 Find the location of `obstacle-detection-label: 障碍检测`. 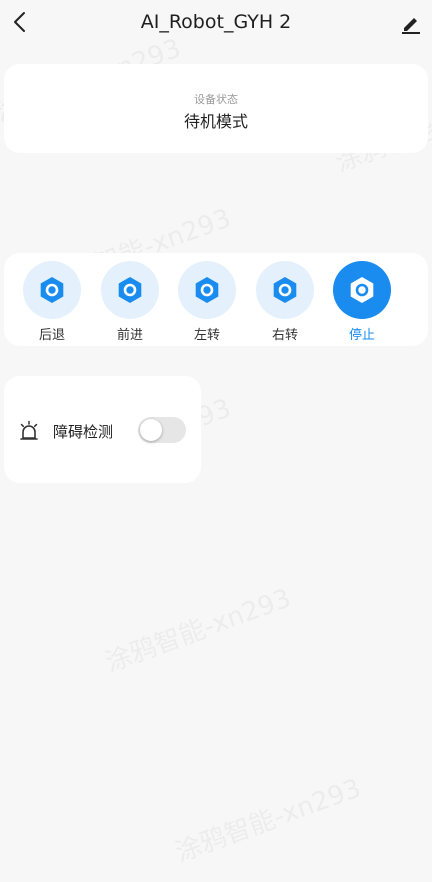

obstacle-detection-label: 障碍检测 is located at coordinates (83, 432).